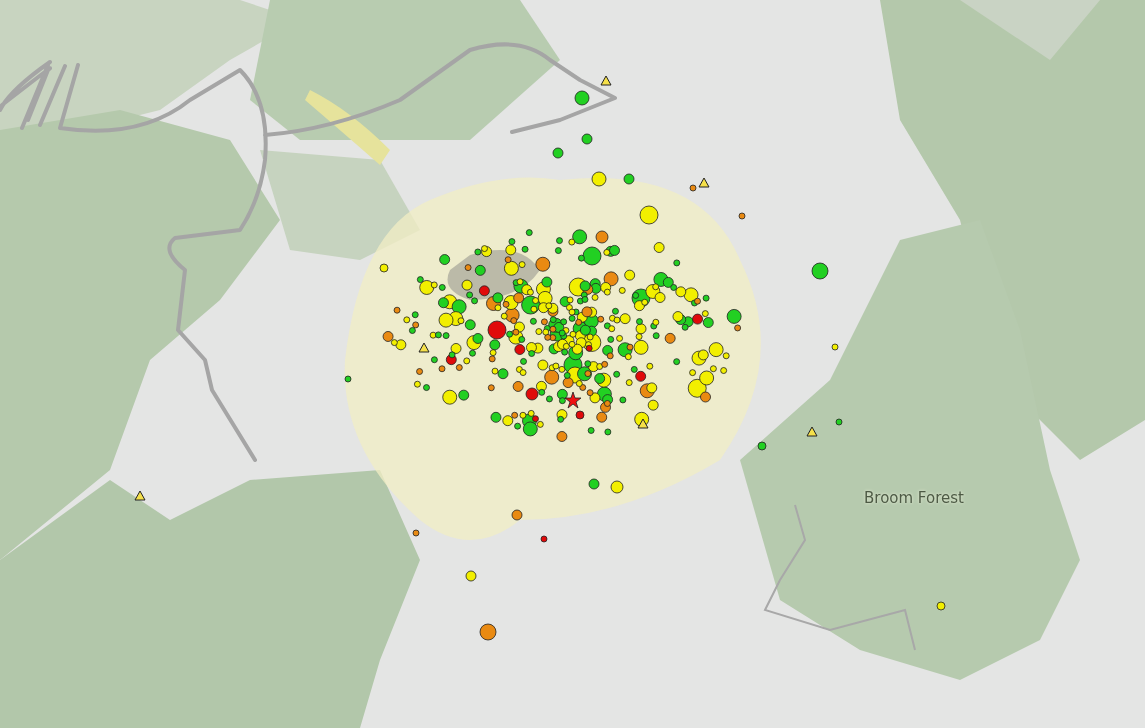 This screenshot has height=728, width=1145. I want to click on place-label: Broom Forest, so click(914, 498).